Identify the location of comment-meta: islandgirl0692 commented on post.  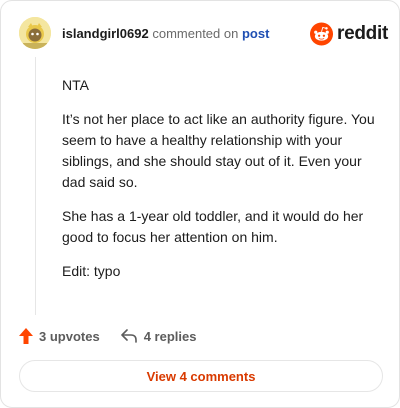
(165, 33).